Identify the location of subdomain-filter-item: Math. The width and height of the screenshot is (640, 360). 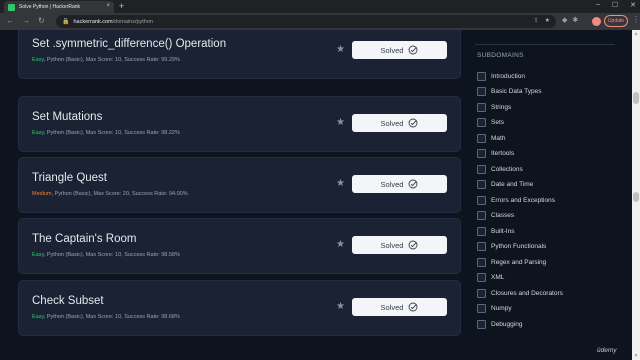
(491, 138).